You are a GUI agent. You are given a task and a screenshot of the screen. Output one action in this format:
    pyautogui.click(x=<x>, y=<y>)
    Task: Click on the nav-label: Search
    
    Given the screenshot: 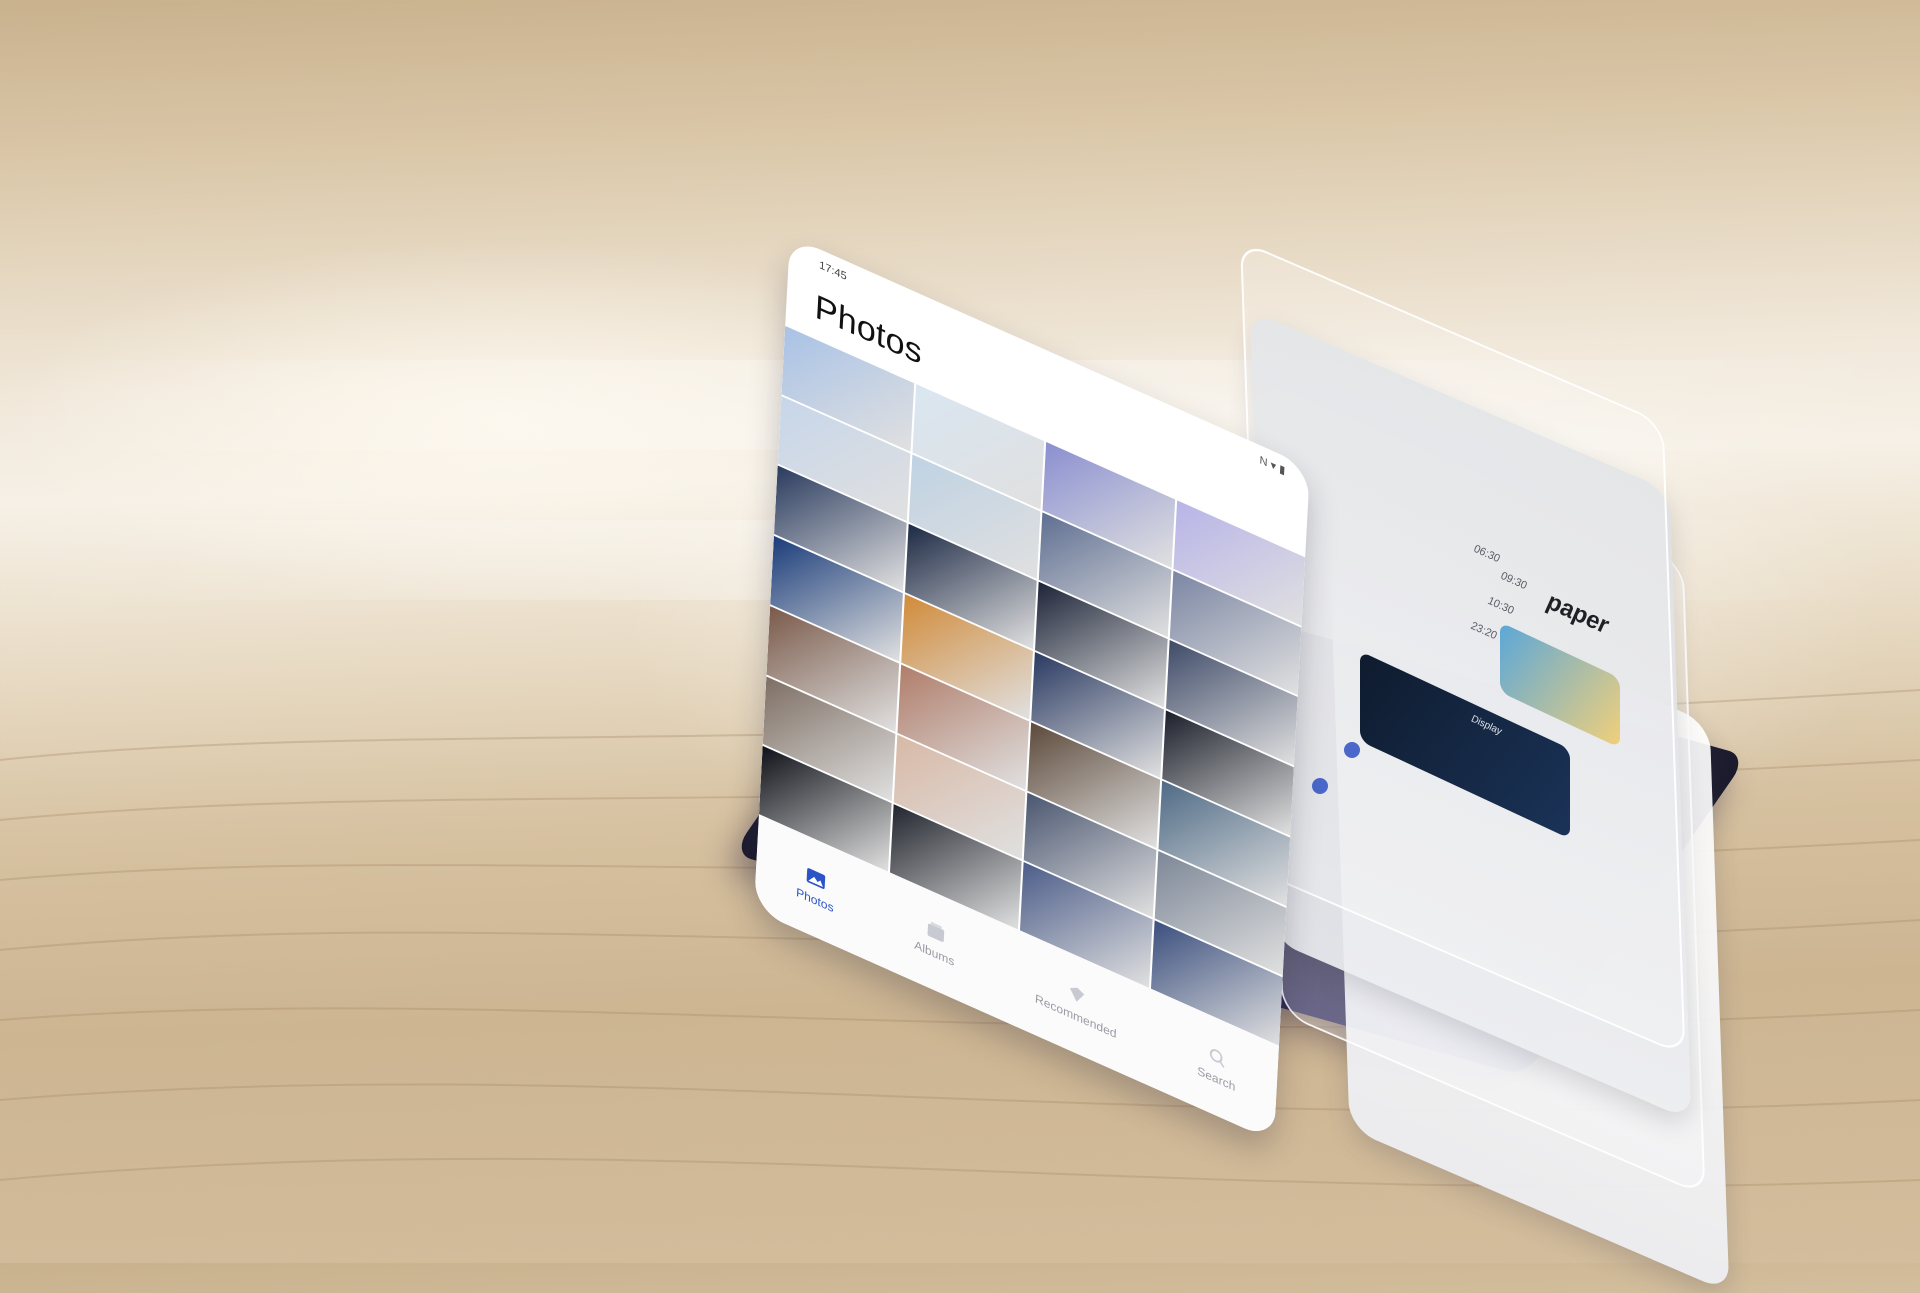 What is the action you would take?
    pyautogui.click(x=1216, y=1079)
    